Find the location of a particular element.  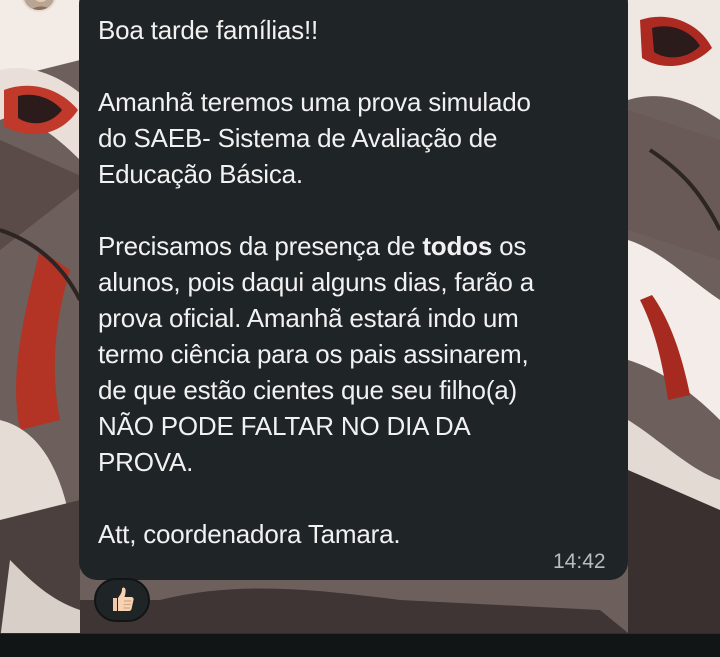

message-line: alunos, pois daqui alguns dias, farão a is located at coordinates (316, 282).